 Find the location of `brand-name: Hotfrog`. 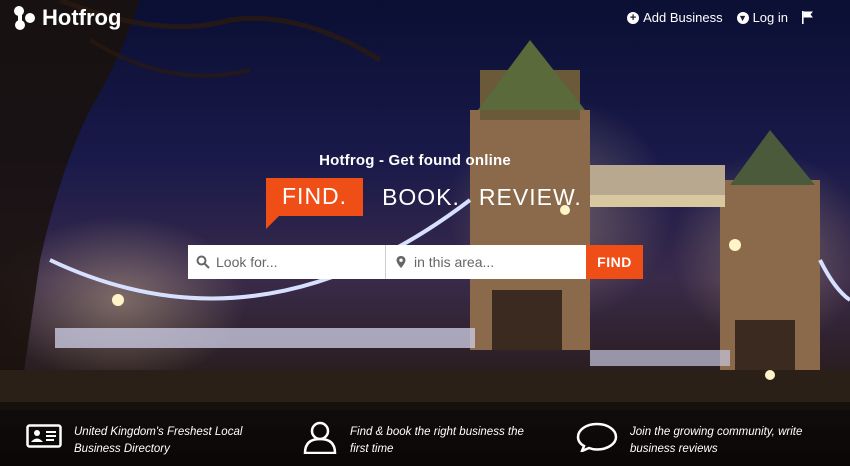

brand-name: Hotfrog is located at coordinates (82, 17).